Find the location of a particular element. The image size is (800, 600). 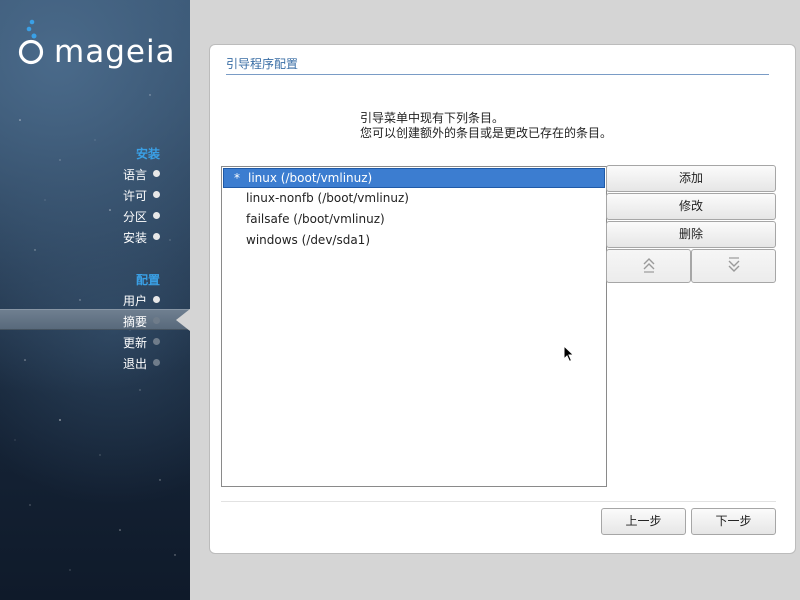

boot-entry-row: linux-nonfb (/boot/vmlinuz) is located at coordinates (414, 199).